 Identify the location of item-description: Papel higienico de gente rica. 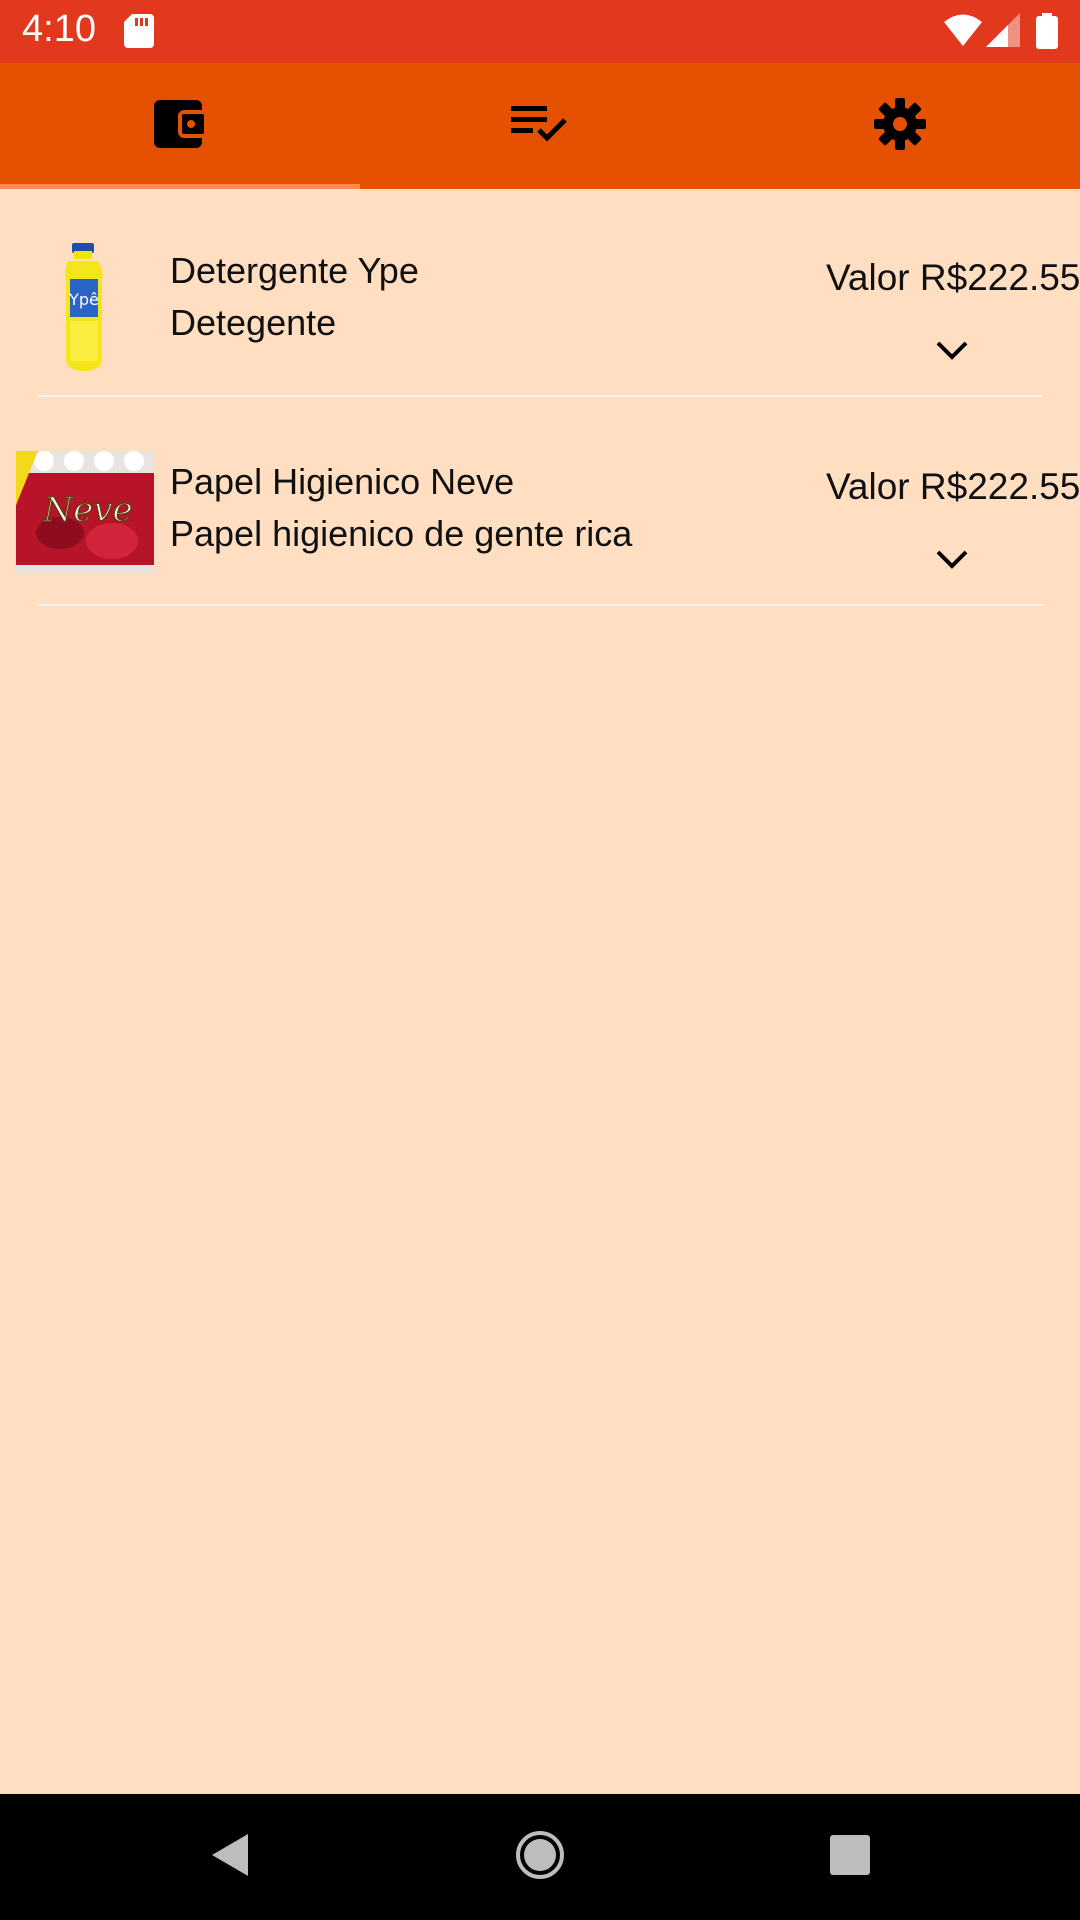
(401, 533).